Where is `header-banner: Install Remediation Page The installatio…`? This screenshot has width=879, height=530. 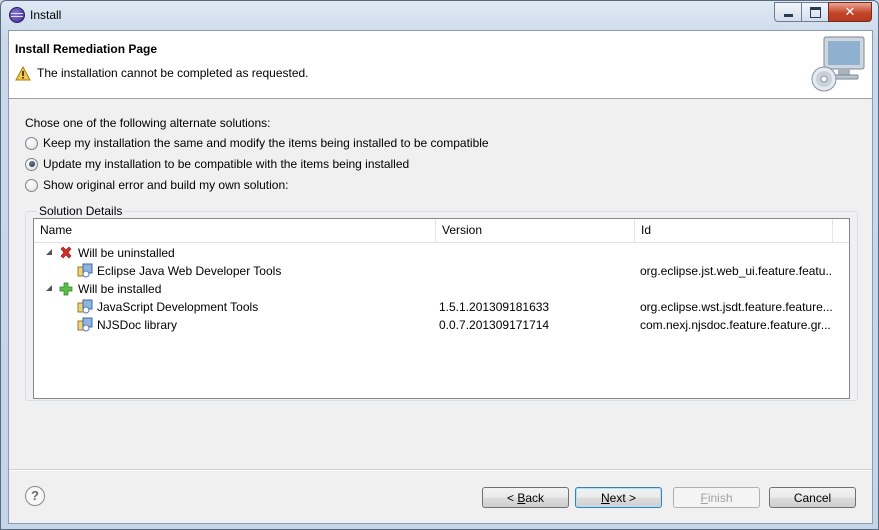
header-banner: Install Remediation Page The installatio… is located at coordinates (440, 65).